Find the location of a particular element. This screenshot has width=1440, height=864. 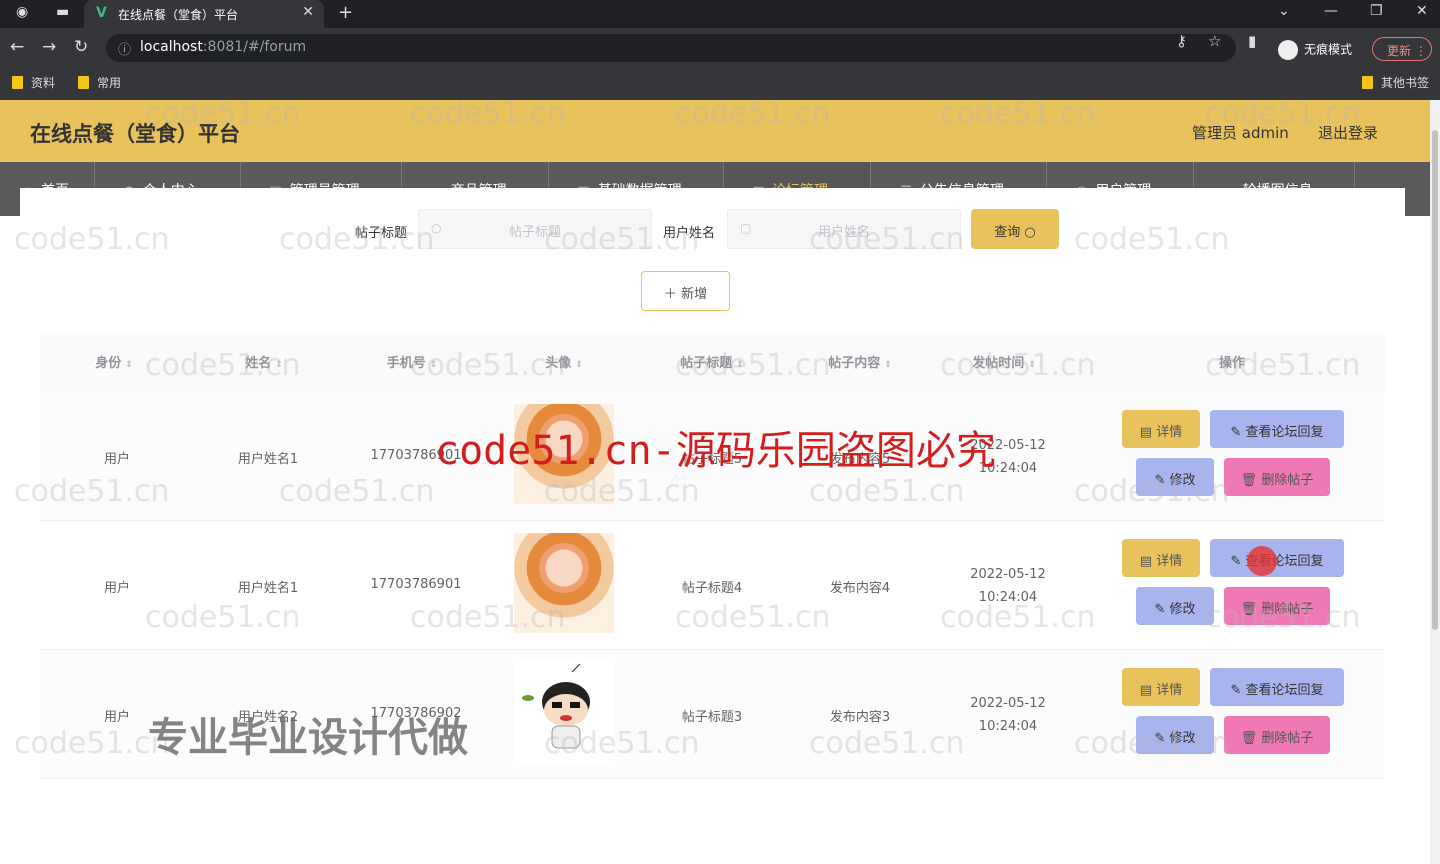

th-label: 头像 is located at coordinates (558, 363).